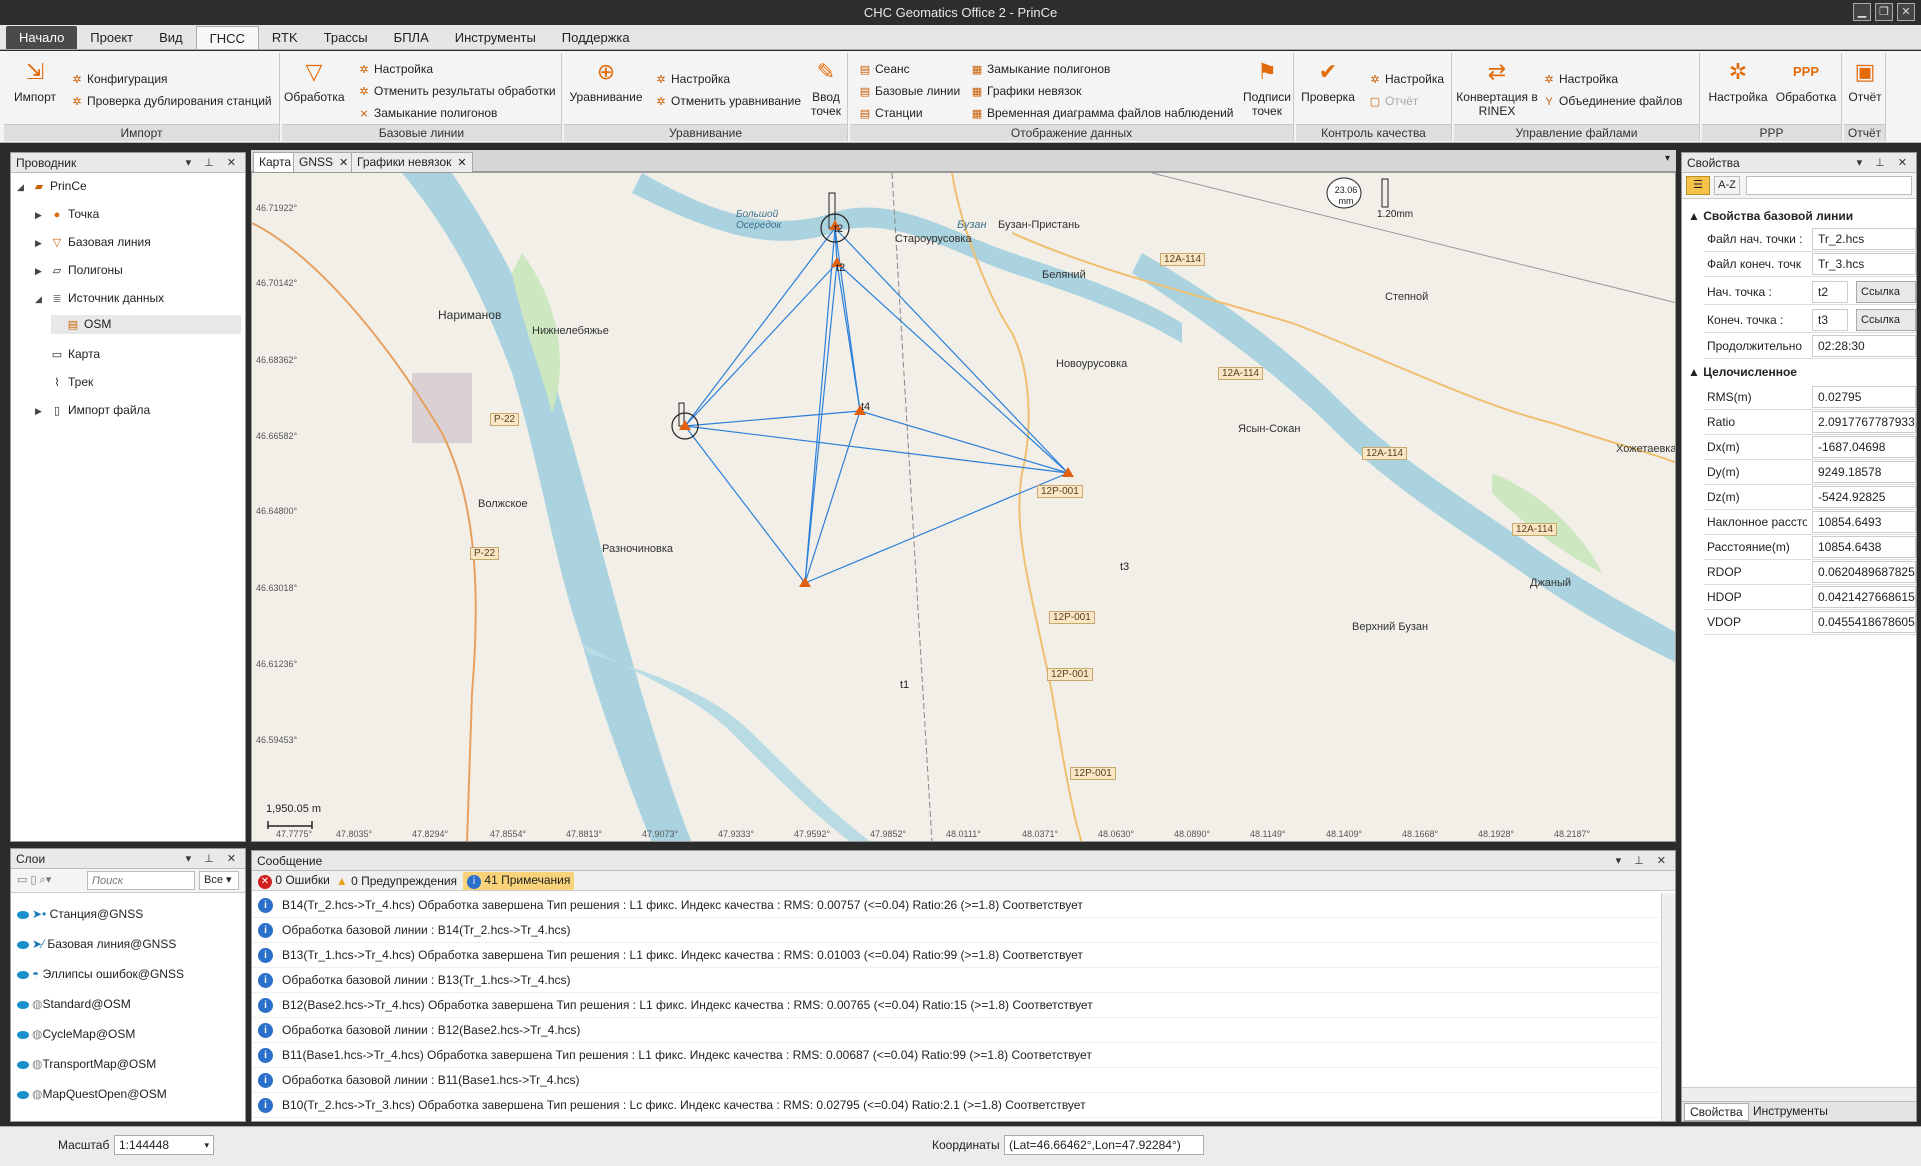 The width and height of the screenshot is (1921, 1166). I want to click on tree-item-map: ▭ Карта, so click(74, 354).